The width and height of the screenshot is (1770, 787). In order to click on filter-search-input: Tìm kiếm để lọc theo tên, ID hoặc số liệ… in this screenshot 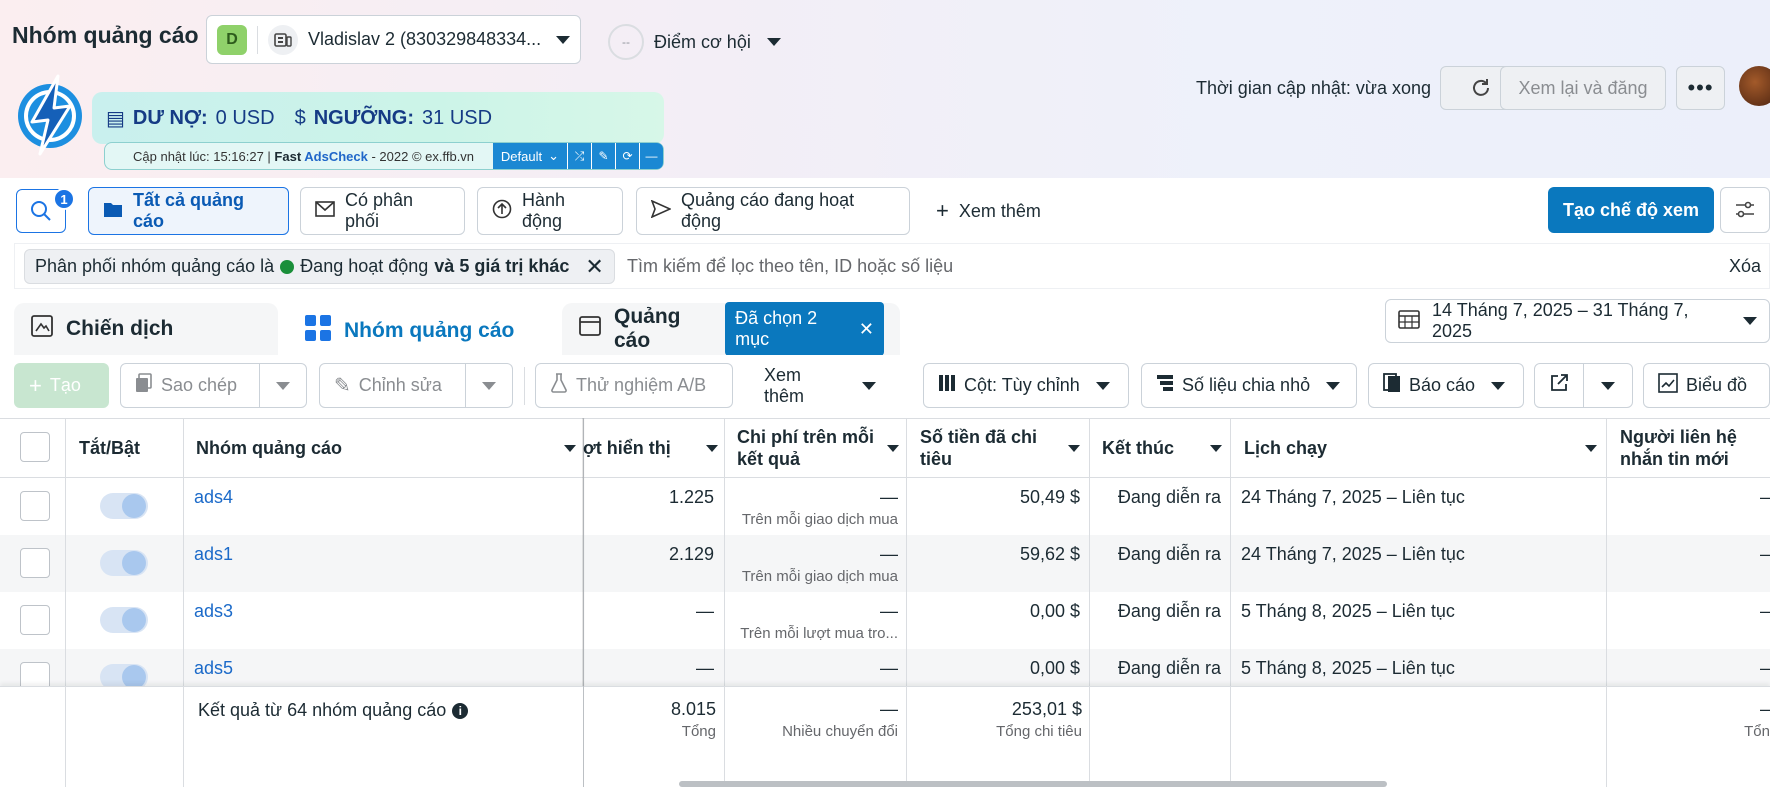, I will do `click(790, 266)`.